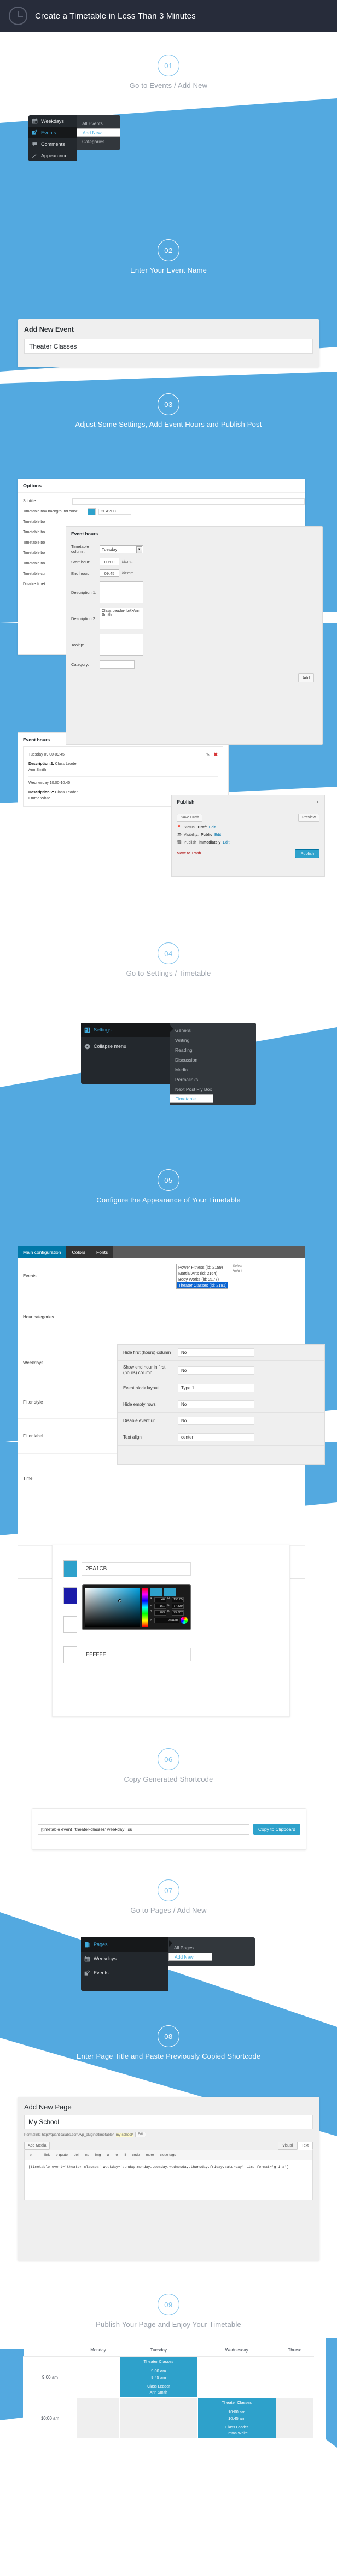 Image resolution: width=337 pixels, height=2576 pixels. I want to click on toolbar-italic-button: i, so click(38, 2155).